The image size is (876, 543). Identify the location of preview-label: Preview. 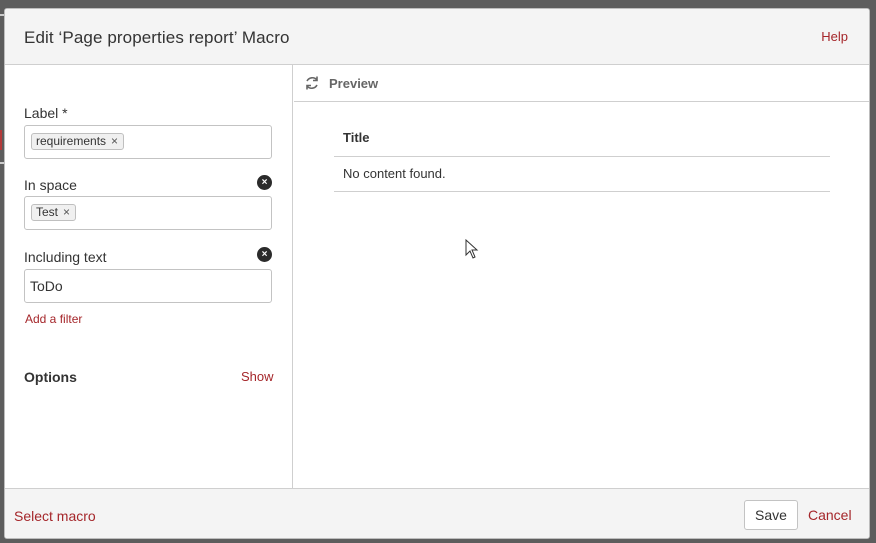
(354, 83).